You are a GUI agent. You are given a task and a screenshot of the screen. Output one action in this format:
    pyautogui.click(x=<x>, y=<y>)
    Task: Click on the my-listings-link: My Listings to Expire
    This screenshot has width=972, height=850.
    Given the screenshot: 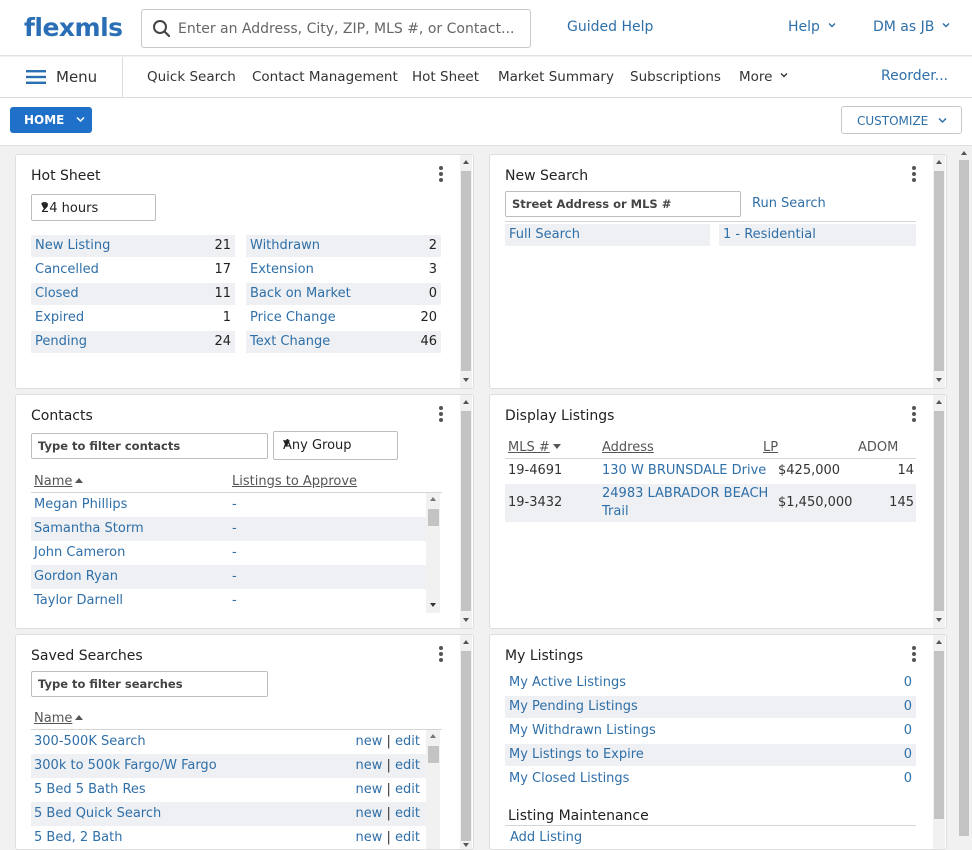 What is the action you would take?
    pyautogui.click(x=576, y=754)
    